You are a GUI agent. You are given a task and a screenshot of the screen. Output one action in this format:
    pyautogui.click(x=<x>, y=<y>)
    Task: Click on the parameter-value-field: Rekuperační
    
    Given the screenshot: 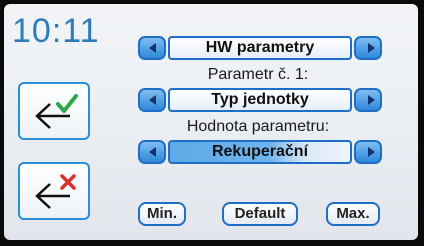 What is the action you would take?
    pyautogui.click(x=260, y=152)
    